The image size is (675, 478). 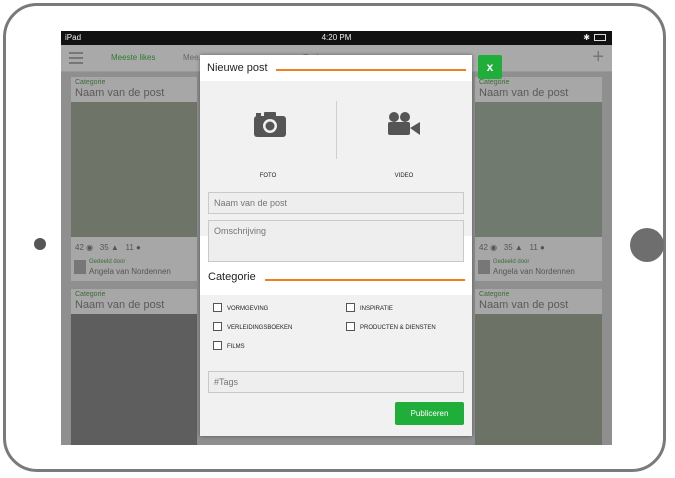 I want to click on publish-button: Publiceren, so click(x=429, y=413).